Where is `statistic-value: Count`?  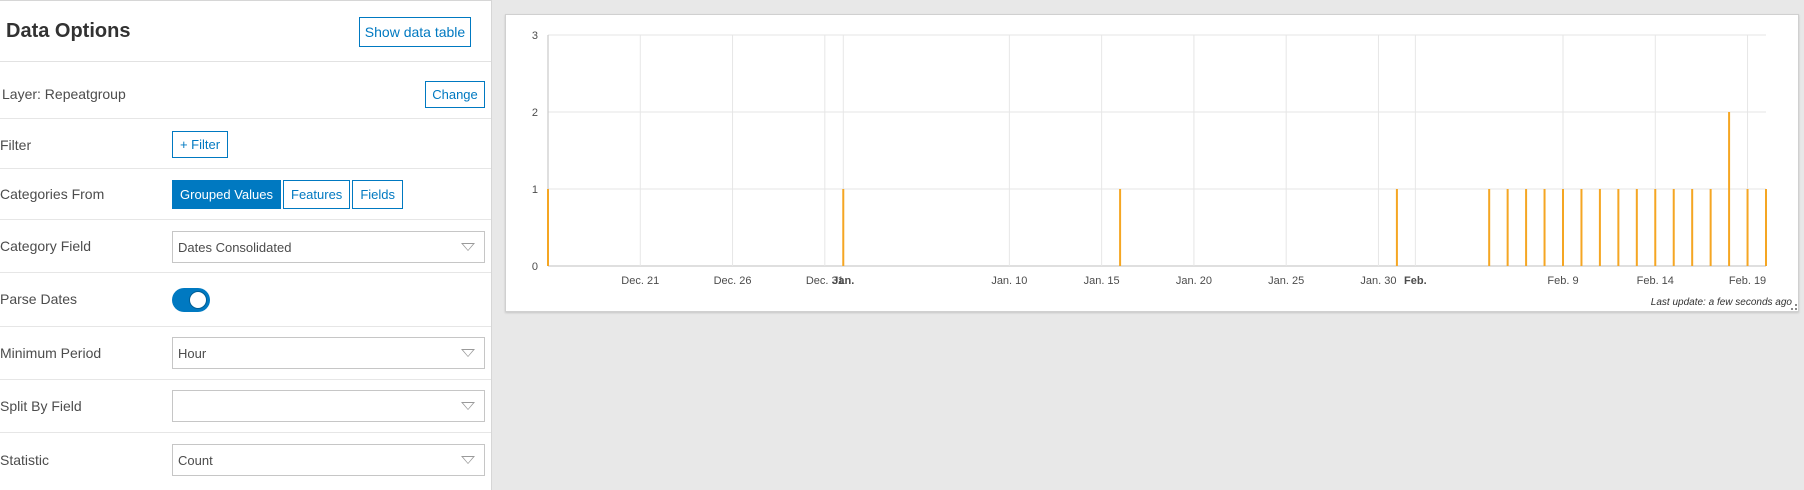 statistic-value: Count is located at coordinates (195, 460).